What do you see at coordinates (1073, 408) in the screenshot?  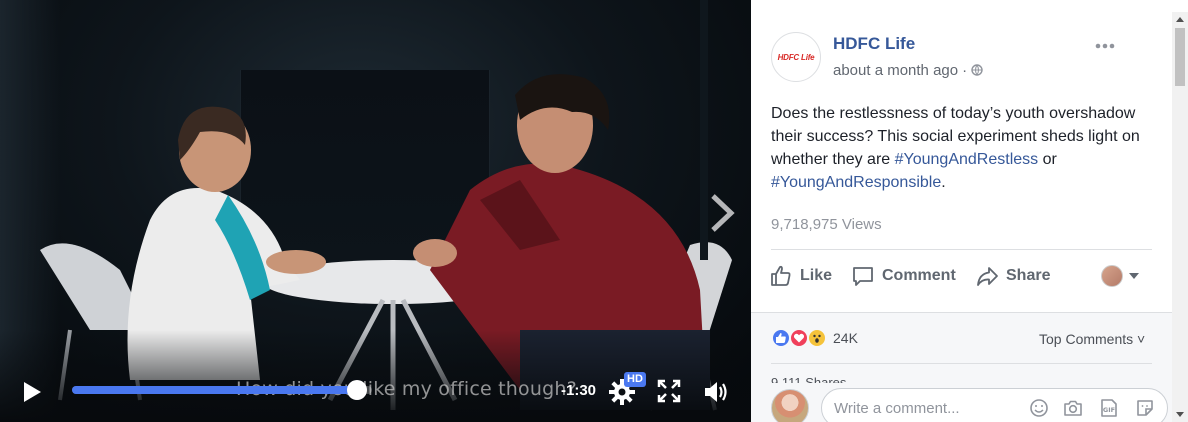 I see `camera-icon` at bounding box center [1073, 408].